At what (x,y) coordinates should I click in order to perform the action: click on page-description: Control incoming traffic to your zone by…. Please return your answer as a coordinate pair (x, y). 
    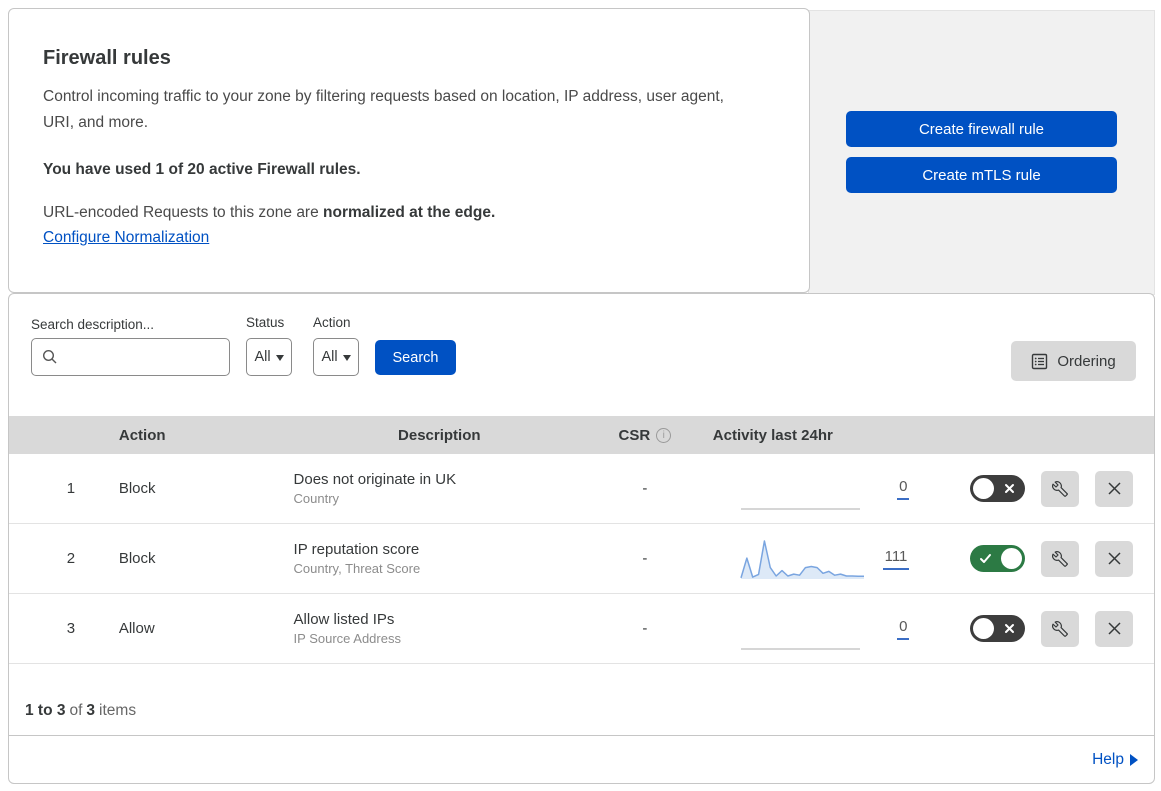
    Looking at the image, I should click on (383, 109).